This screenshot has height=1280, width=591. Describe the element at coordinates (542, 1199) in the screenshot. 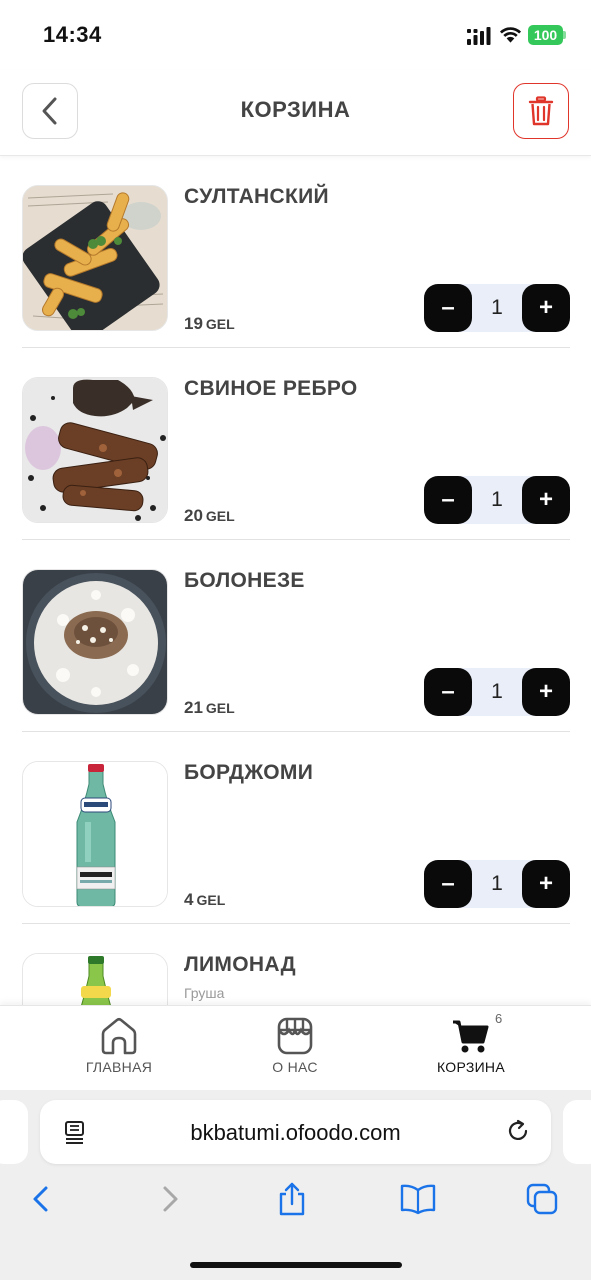

I see `tabs-icon` at that location.